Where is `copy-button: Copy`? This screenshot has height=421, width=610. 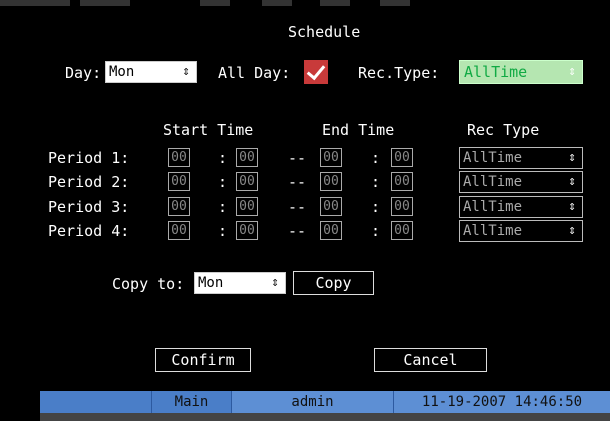
copy-button: Copy is located at coordinates (333, 283).